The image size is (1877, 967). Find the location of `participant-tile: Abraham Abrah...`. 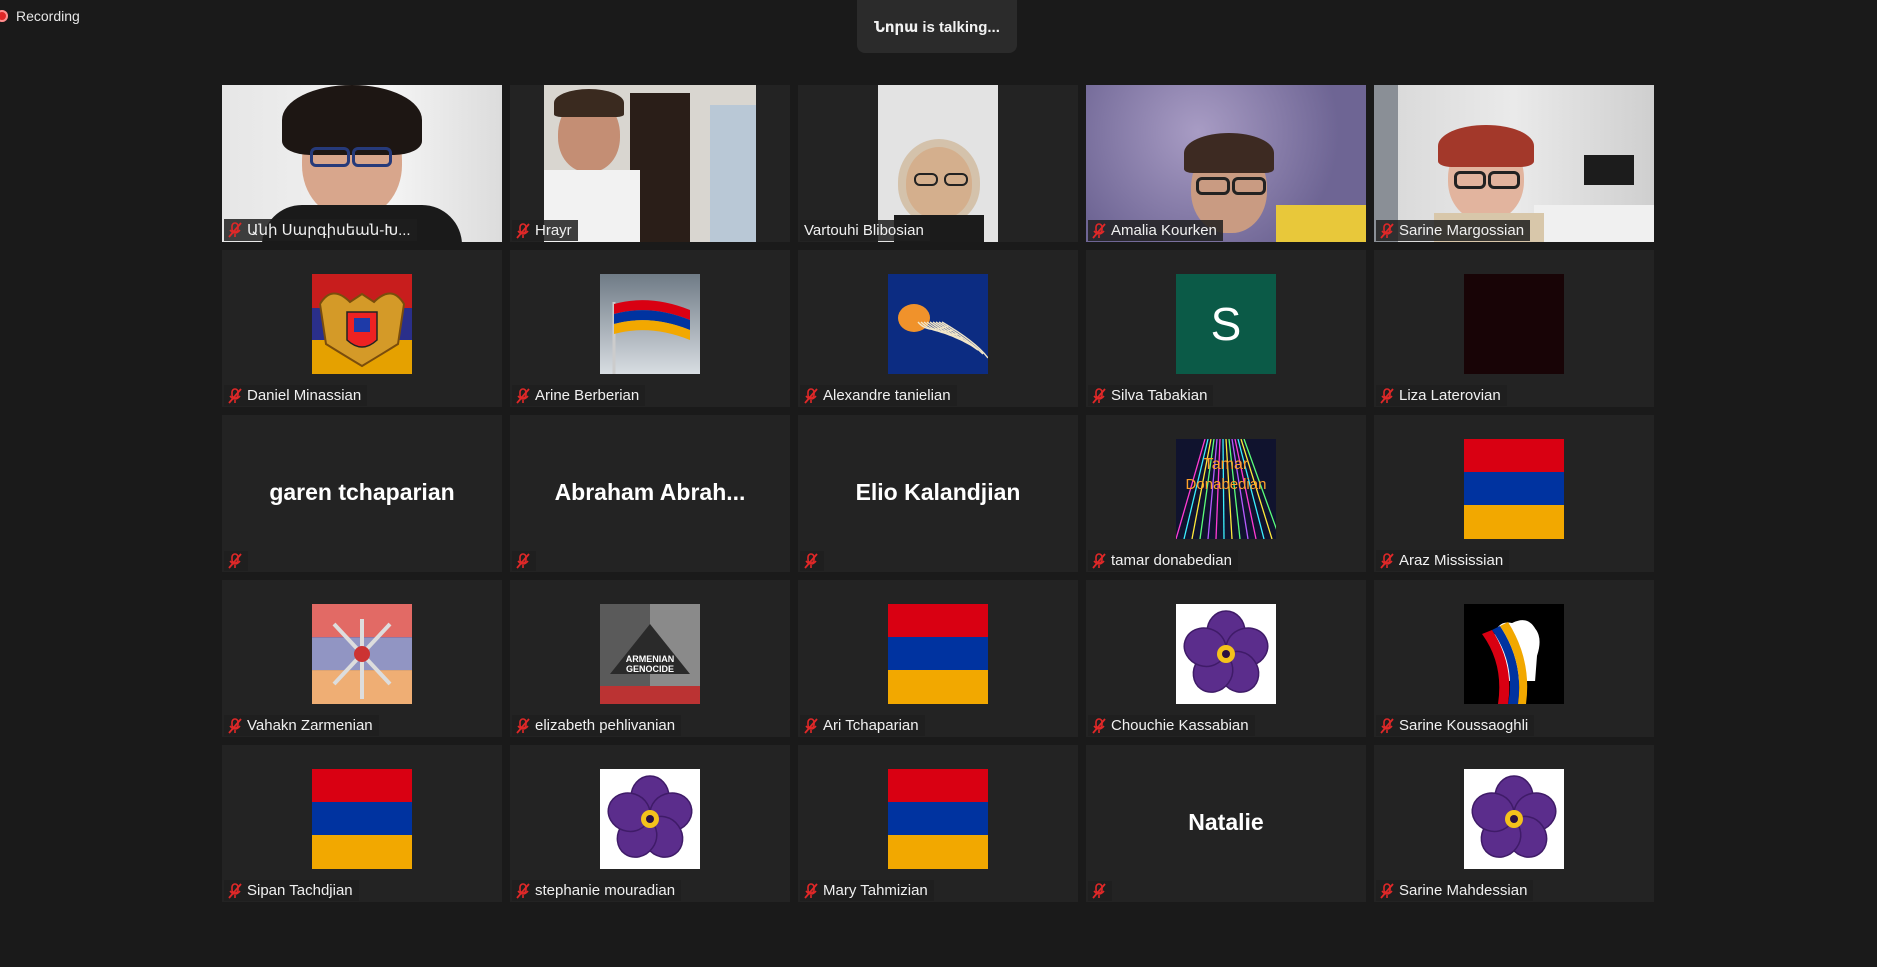

participant-tile: Abraham Abrah... is located at coordinates (650, 493).